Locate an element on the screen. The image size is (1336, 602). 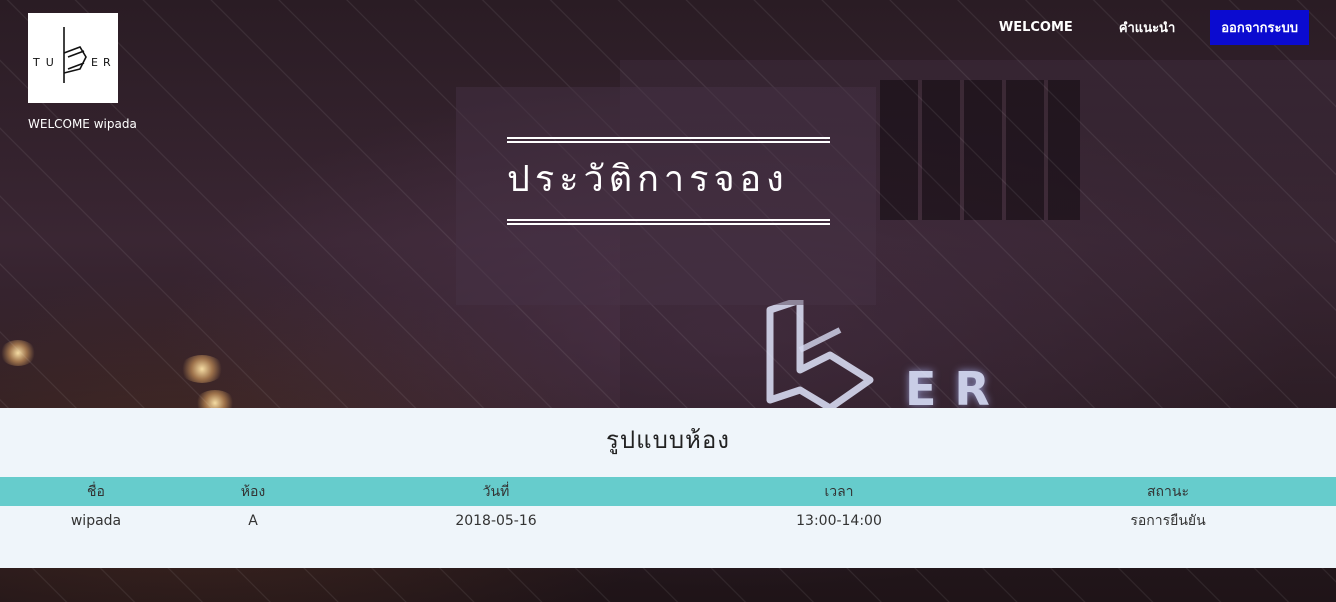
cell-room: A is located at coordinates (253, 520).